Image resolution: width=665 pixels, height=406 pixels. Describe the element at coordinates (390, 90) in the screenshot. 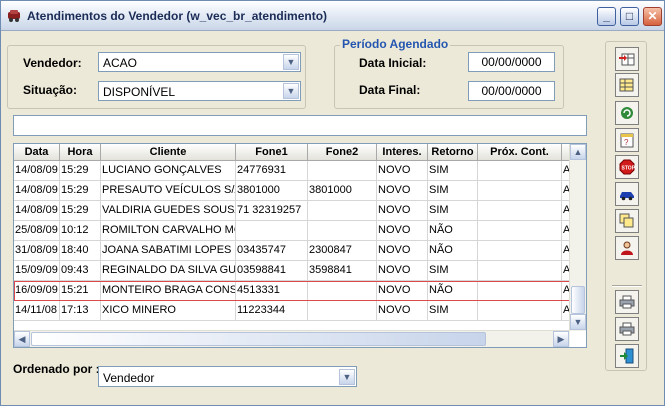

I see `data-final-label: Data Final:` at that location.